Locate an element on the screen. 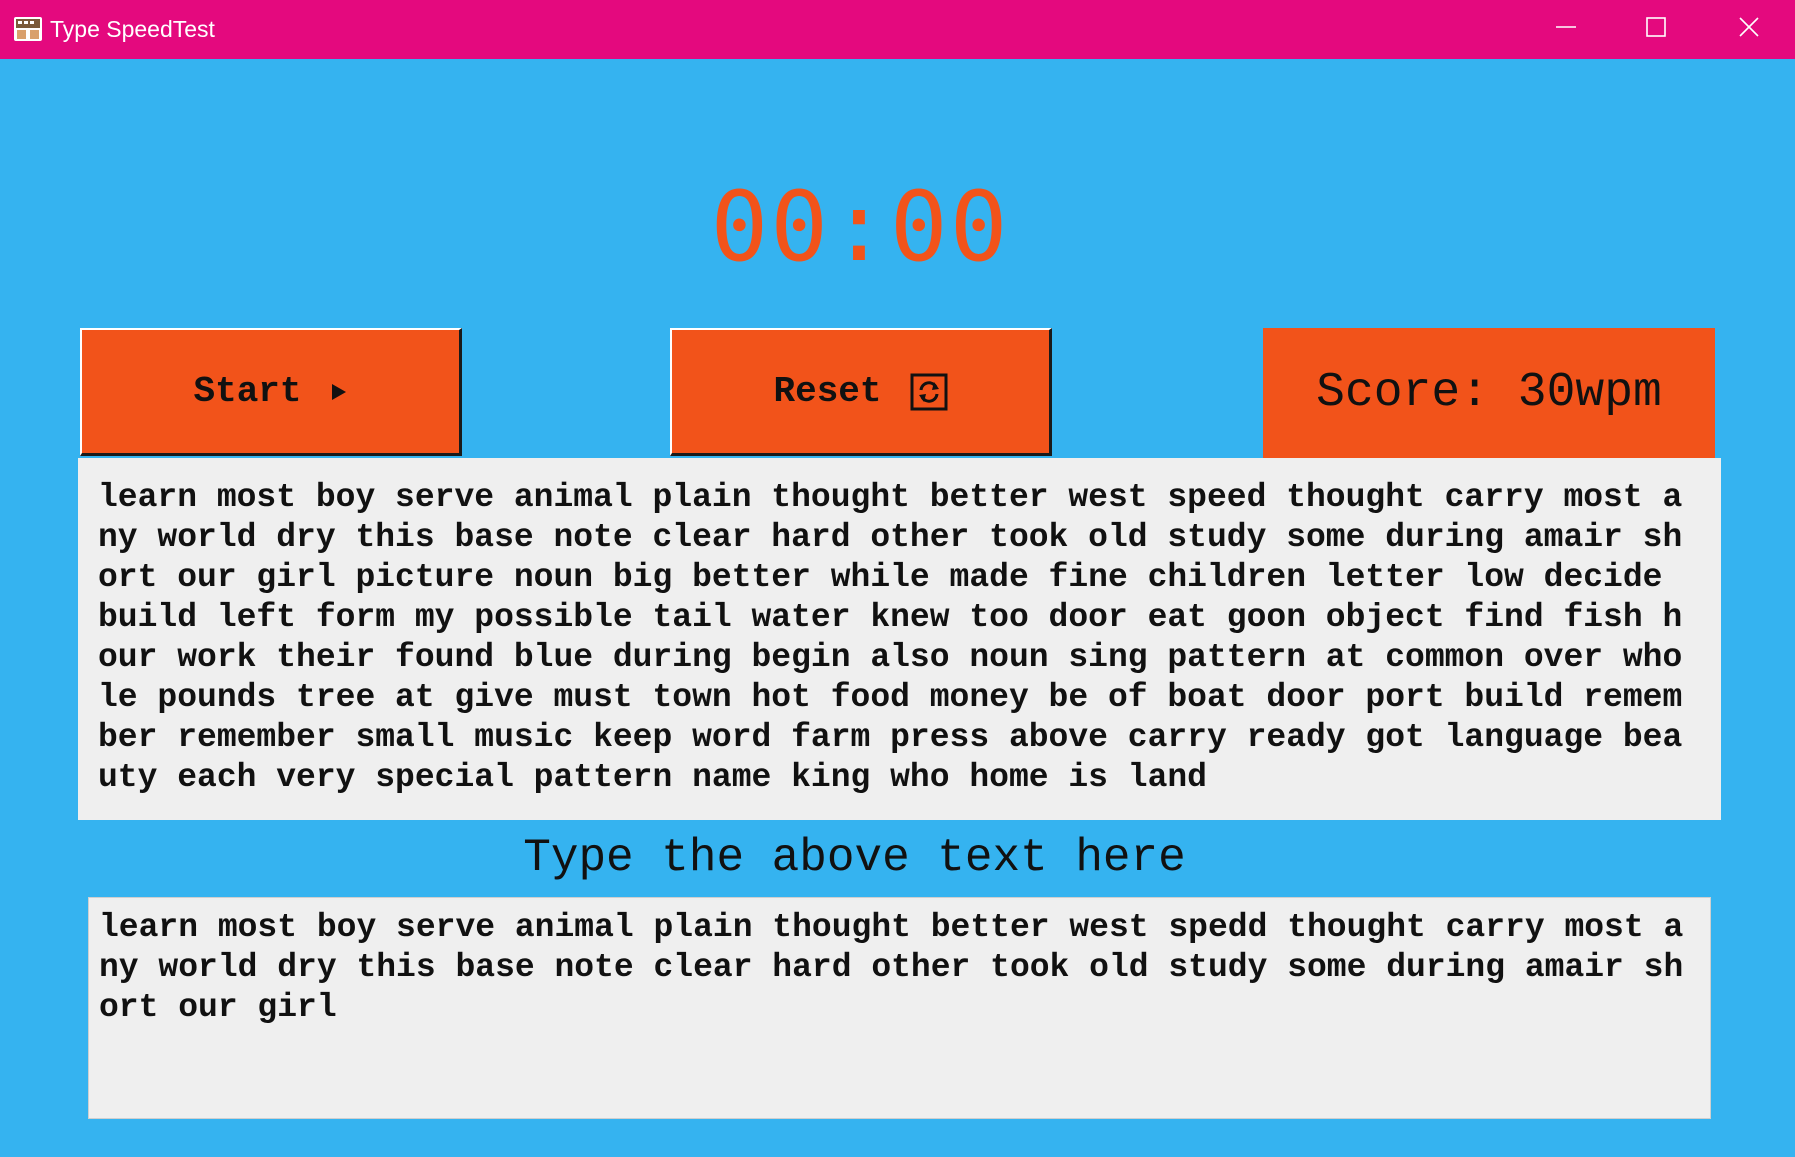 Image resolution: width=1795 pixels, height=1157 pixels. reset-label: Reset is located at coordinates (827, 391).